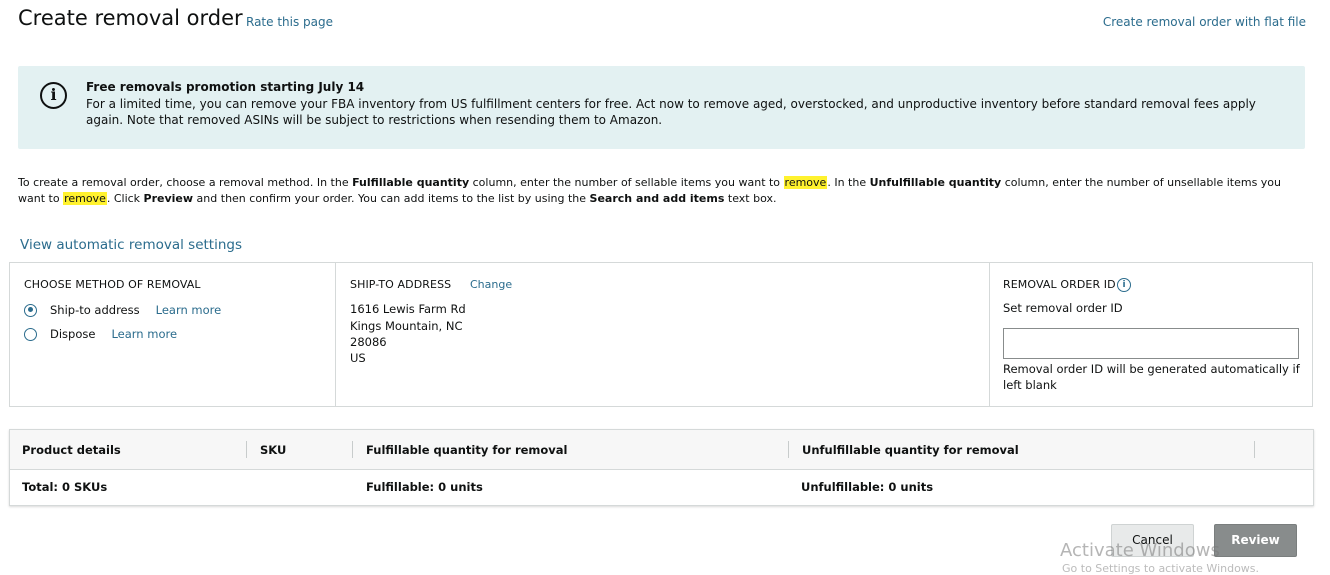  I want to click on activate-windows-watermark: Activate Windows, so click(1140, 550).